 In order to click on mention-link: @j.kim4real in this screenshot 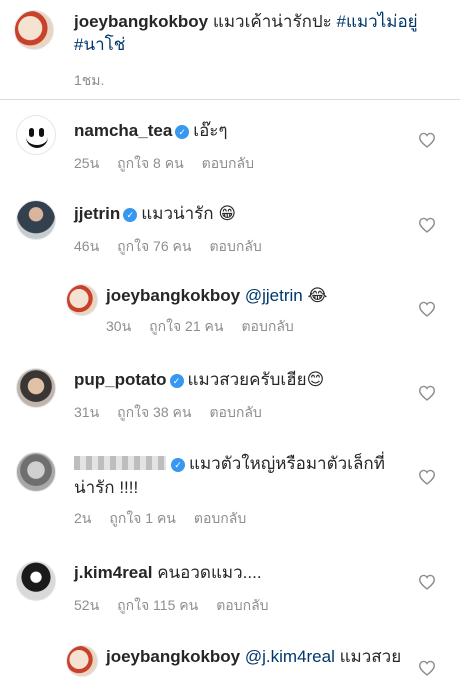, I will do `click(290, 656)`.